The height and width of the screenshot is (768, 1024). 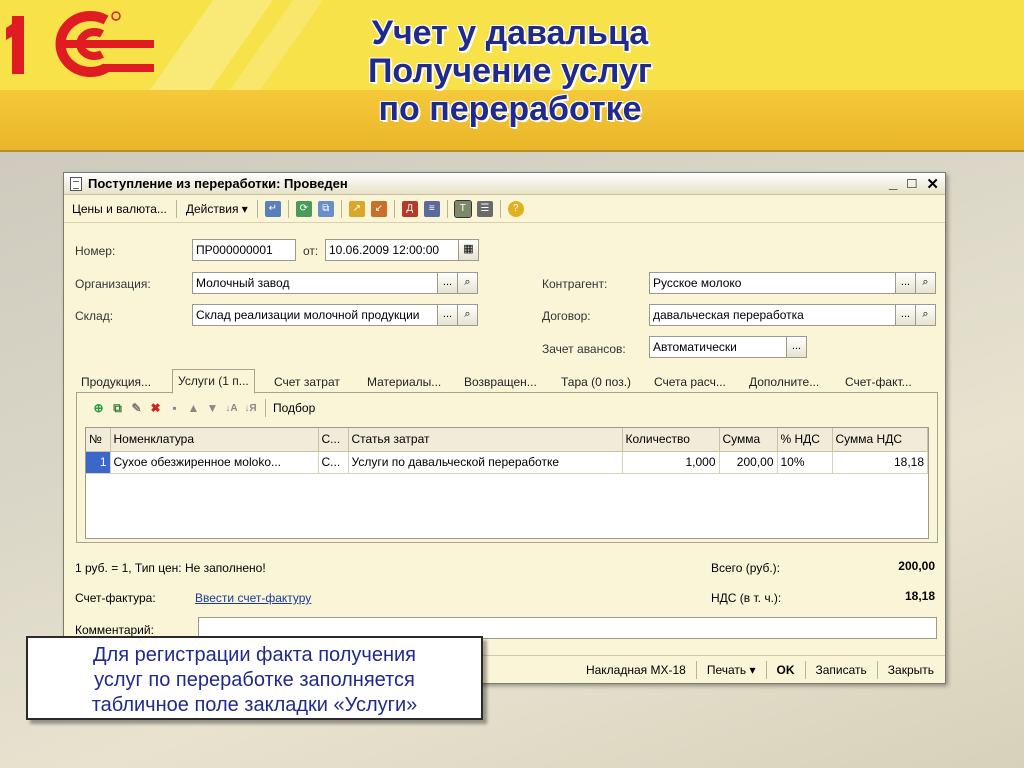 What do you see at coordinates (671, 440) in the screenshot?
I see `column-header-quantity: Количество` at bounding box center [671, 440].